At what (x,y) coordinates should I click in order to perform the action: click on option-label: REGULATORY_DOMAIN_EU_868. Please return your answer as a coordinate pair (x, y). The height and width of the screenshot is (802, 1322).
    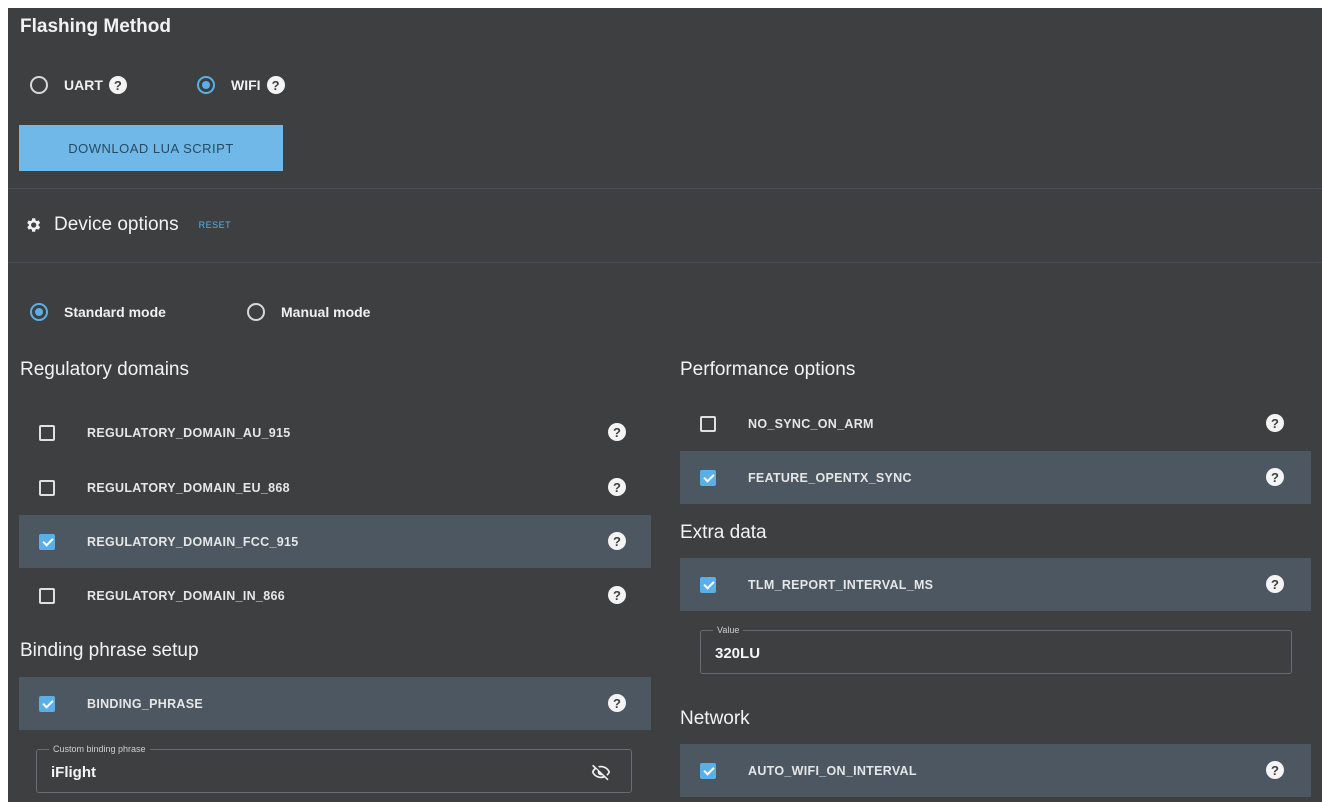
    Looking at the image, I should click on (188, 487).